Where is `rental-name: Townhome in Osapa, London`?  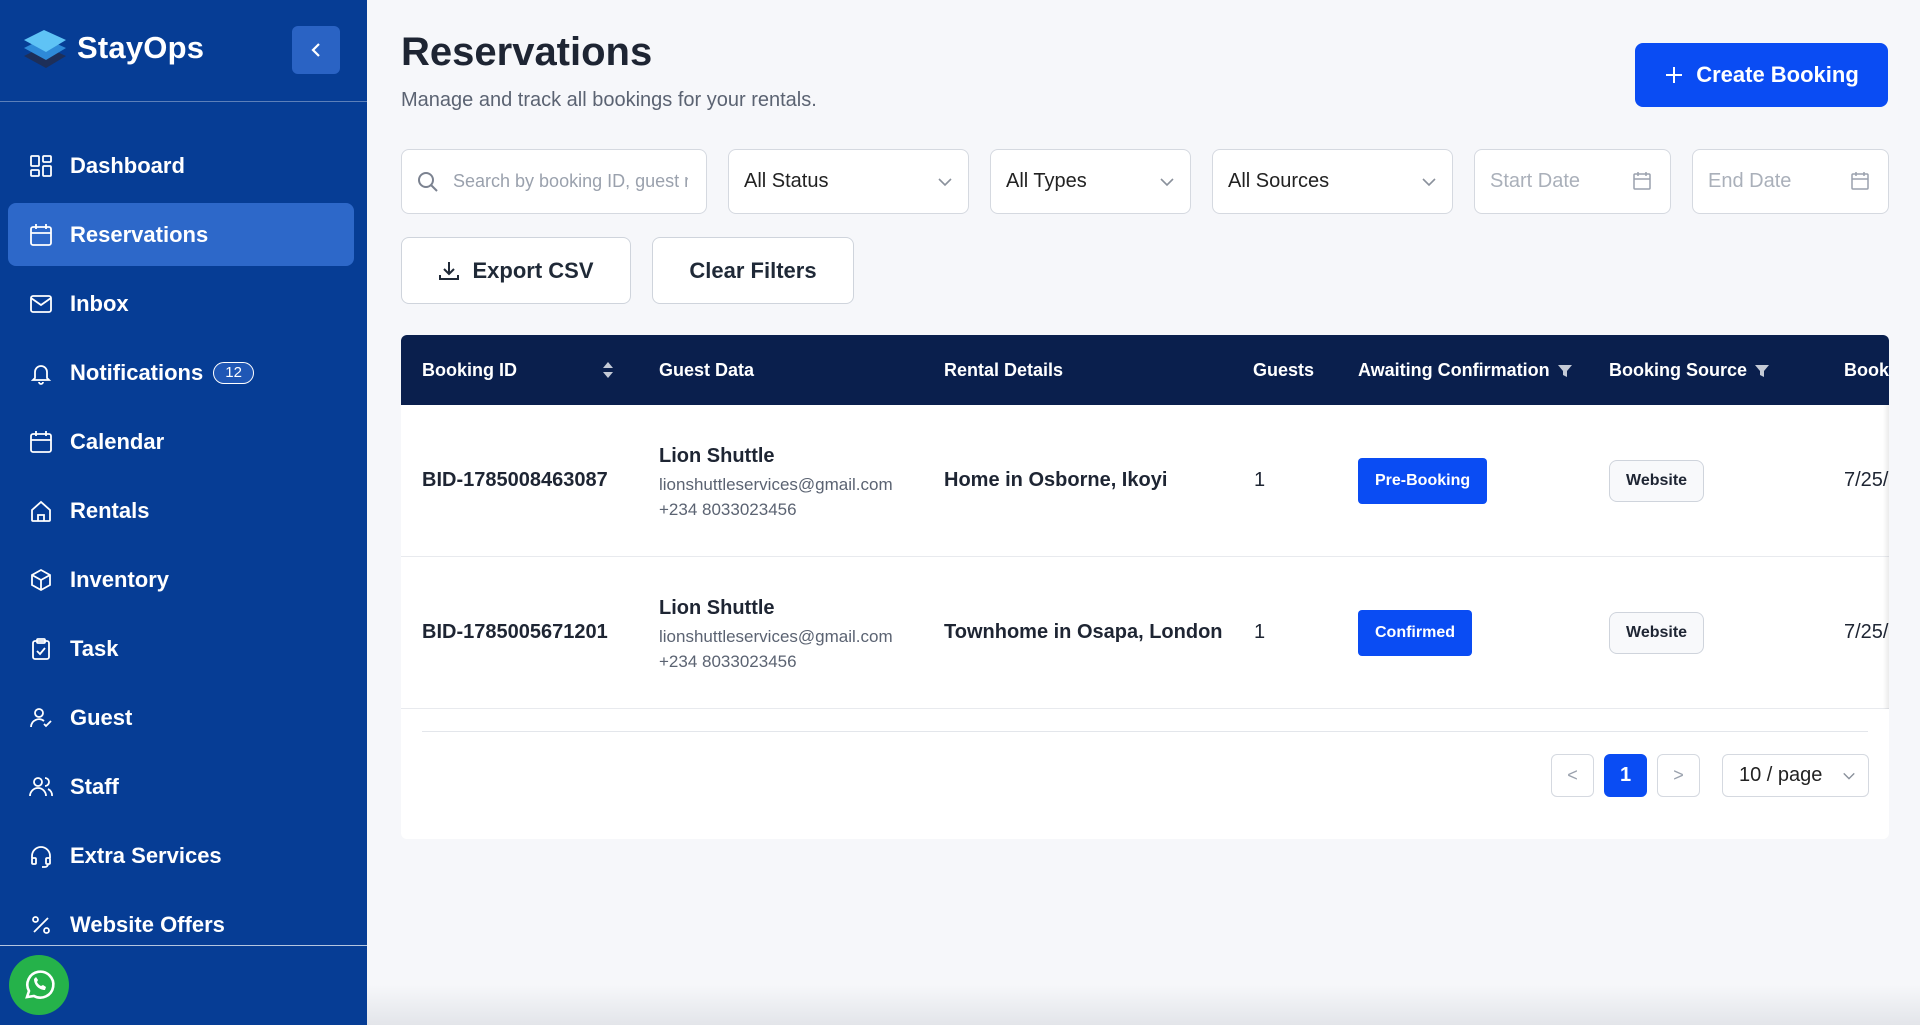
rental-name: Townhome in Osapa, London is located at coordinates (1083, 632).